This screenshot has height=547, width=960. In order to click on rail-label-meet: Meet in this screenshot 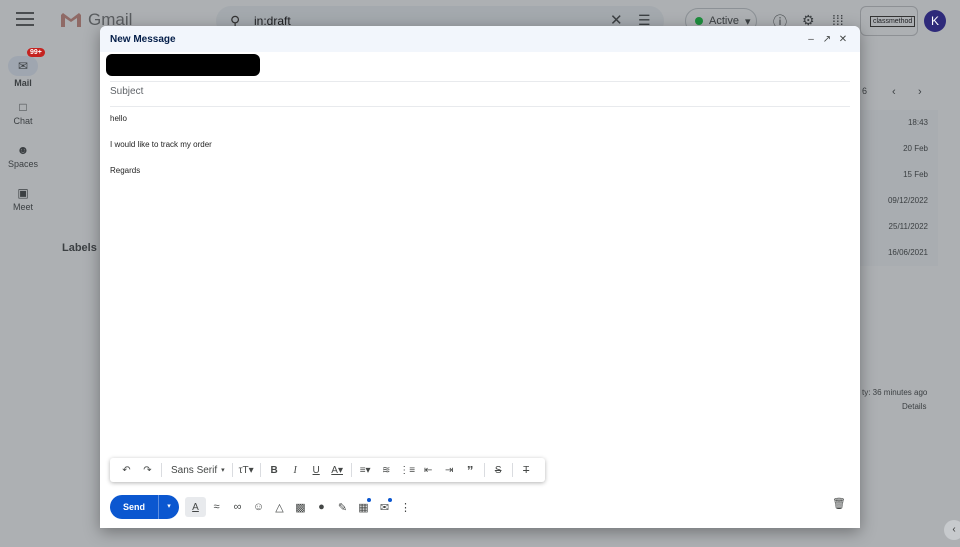, I will do `click(22, 207)`.